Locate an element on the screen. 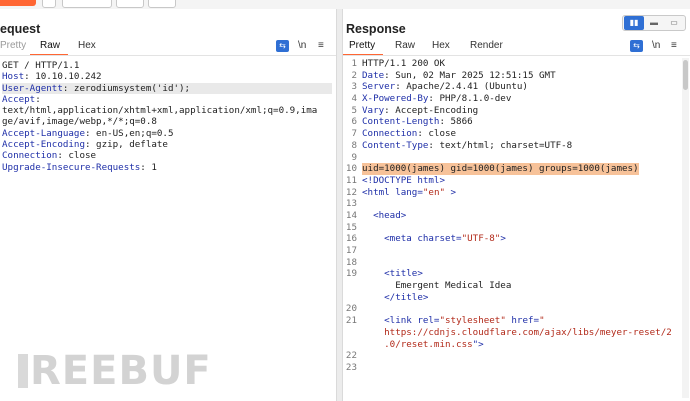 Image resolution: width=690 pixels, height=401 pixels. request-title: equest is located at coordinates (20, 29).